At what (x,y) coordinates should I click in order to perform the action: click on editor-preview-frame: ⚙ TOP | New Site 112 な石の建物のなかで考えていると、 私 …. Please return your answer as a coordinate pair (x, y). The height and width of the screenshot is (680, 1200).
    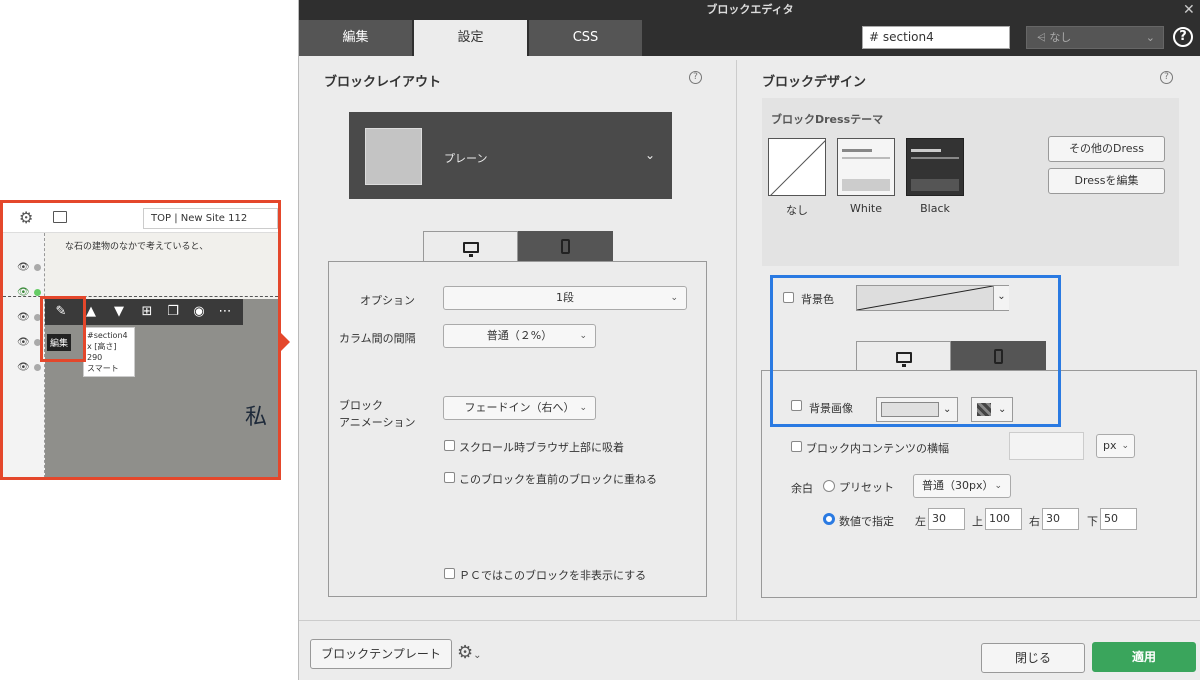
    Looking at the image, I should click on (140, 340).